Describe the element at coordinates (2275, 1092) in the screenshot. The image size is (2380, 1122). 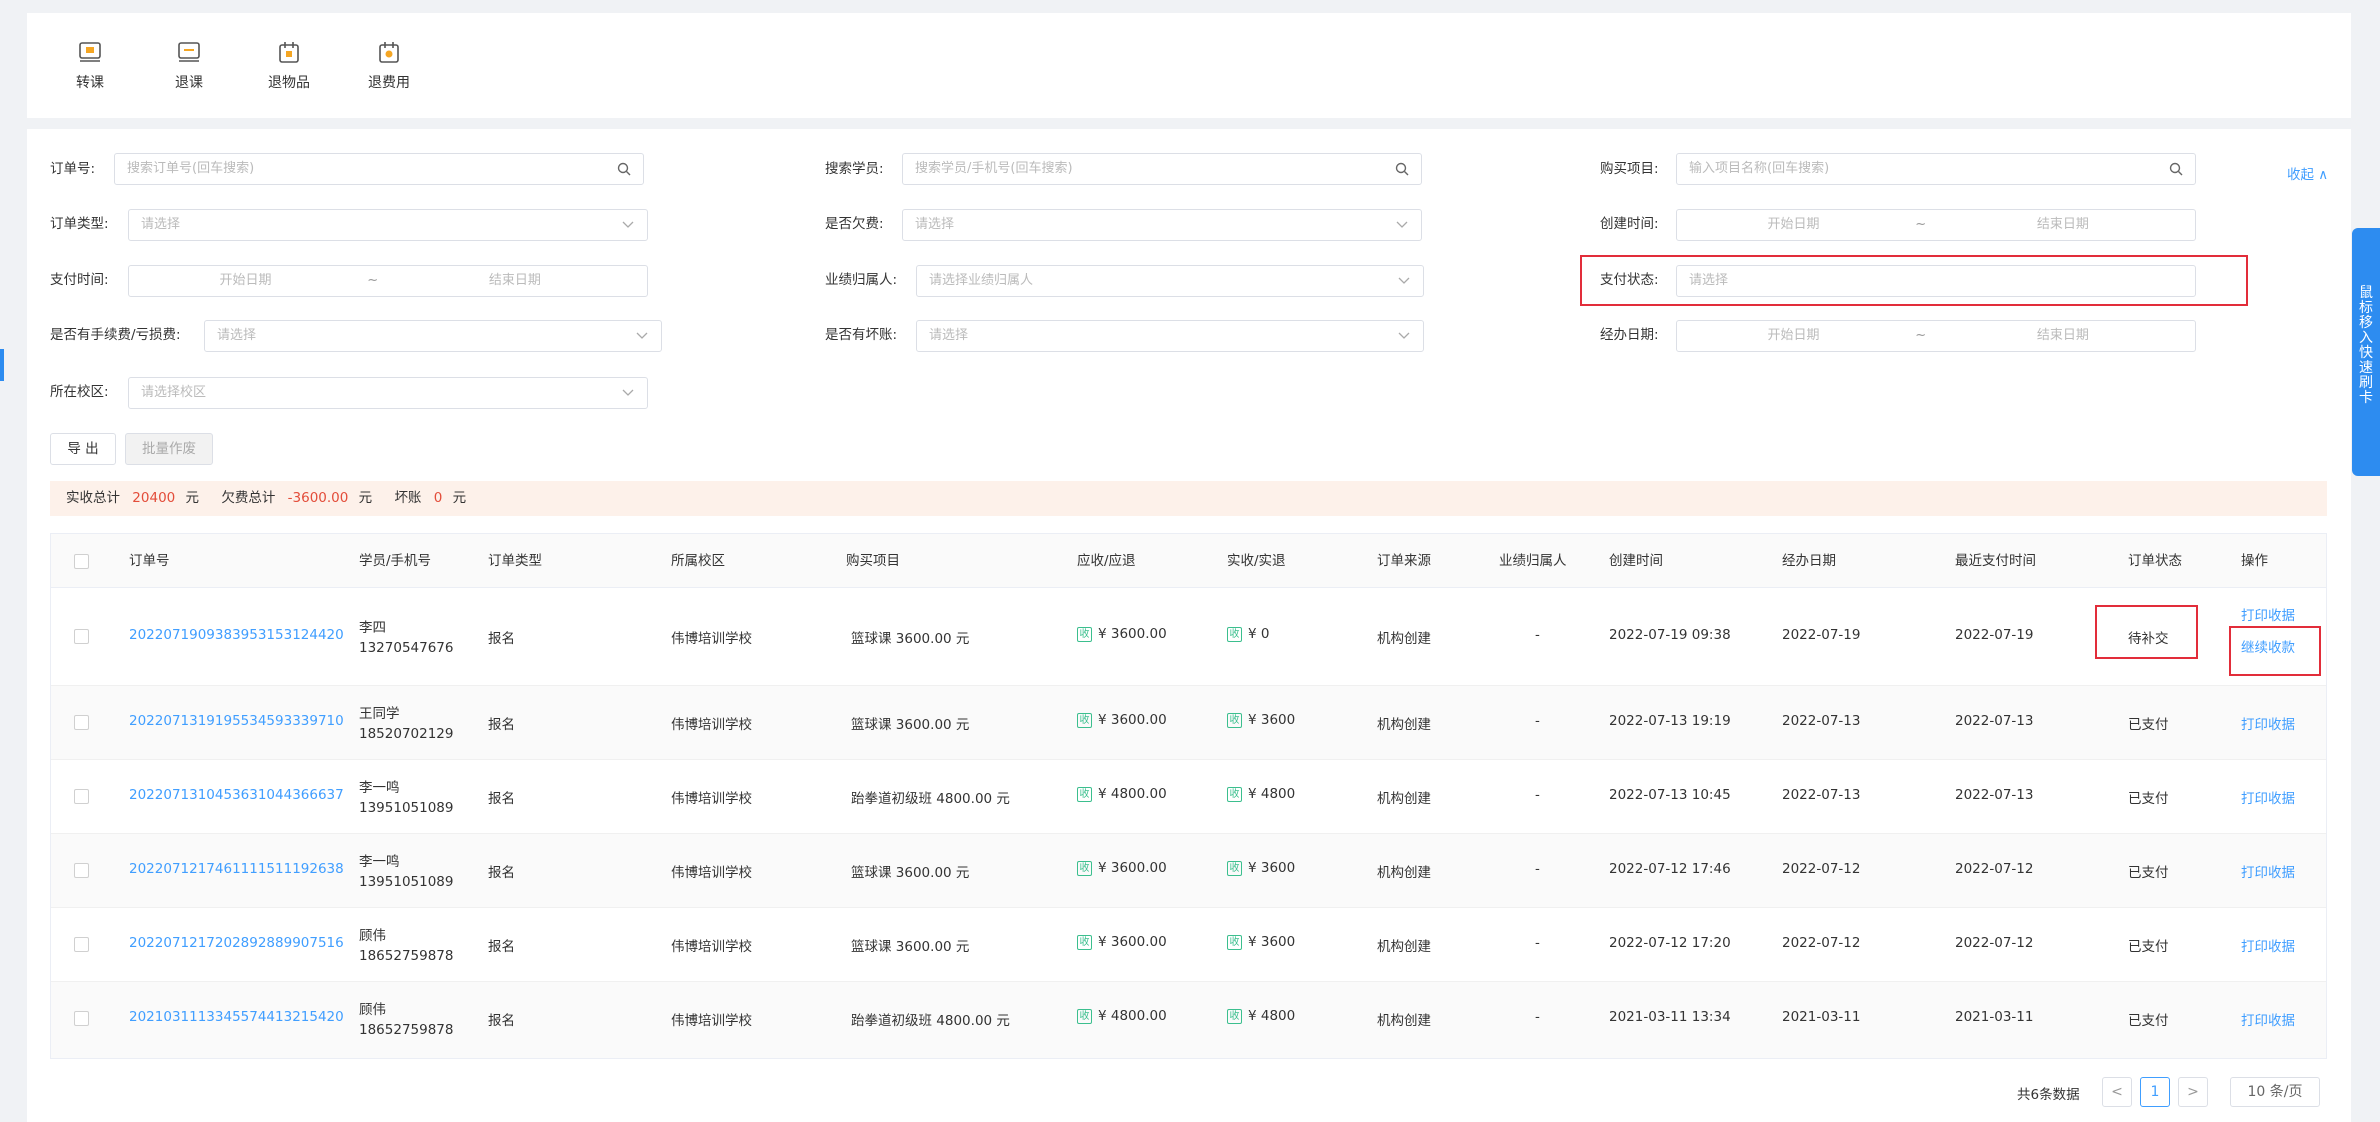
I see `page-size-select: 10 条/页` at that location.